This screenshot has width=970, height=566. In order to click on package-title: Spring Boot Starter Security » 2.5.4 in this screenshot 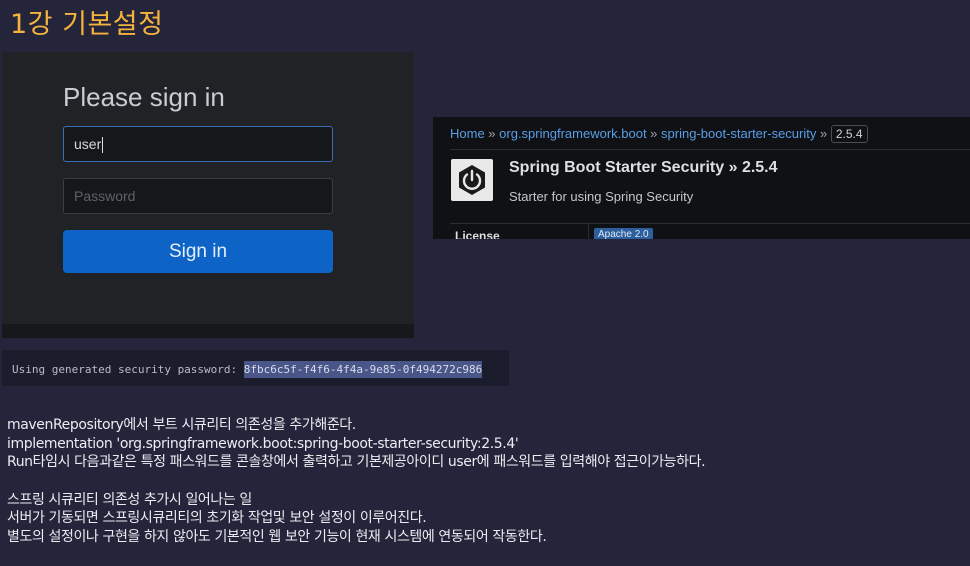, I will do `click(643, 167)`.